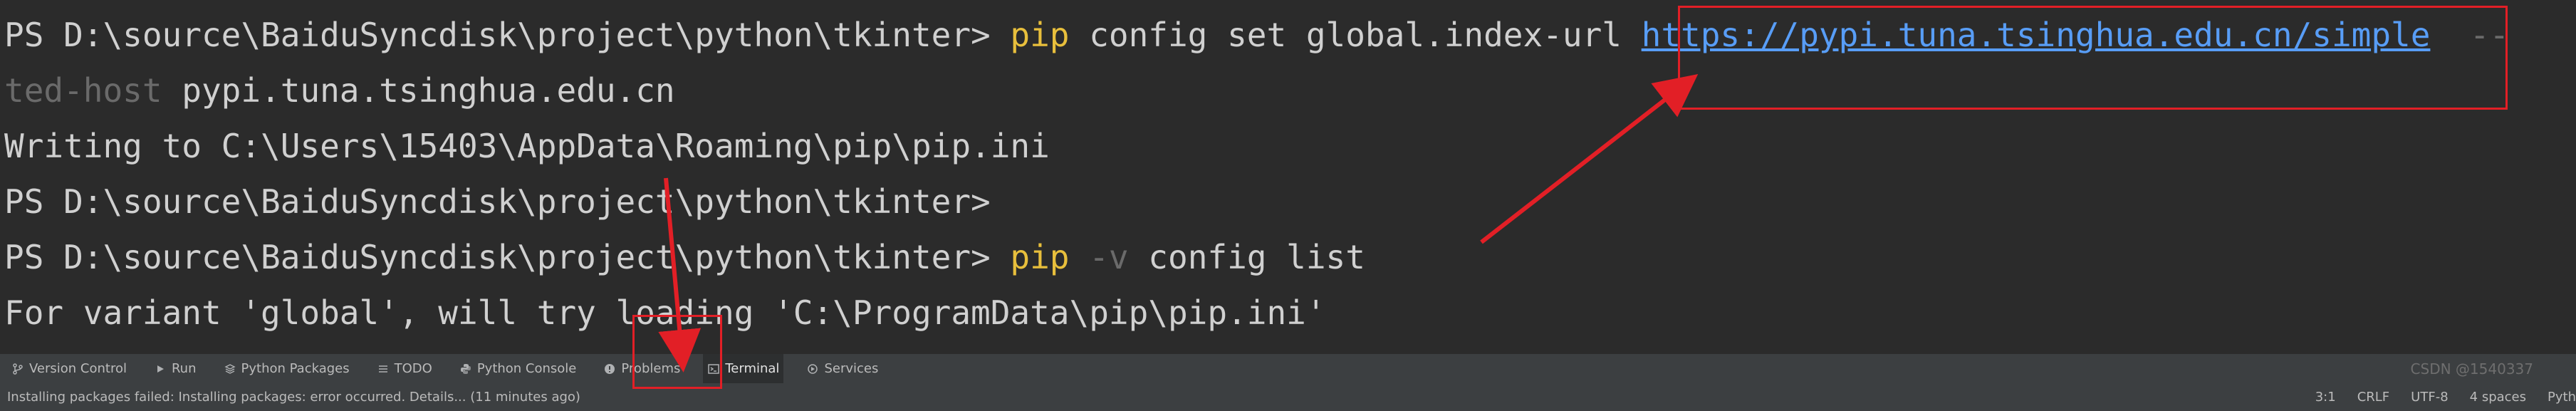 This screenshot has width=2576, height=411. What do you see at coordinates (160, 369) in the screenshot?
I see `play-icon` at bounding box center [160, 369].